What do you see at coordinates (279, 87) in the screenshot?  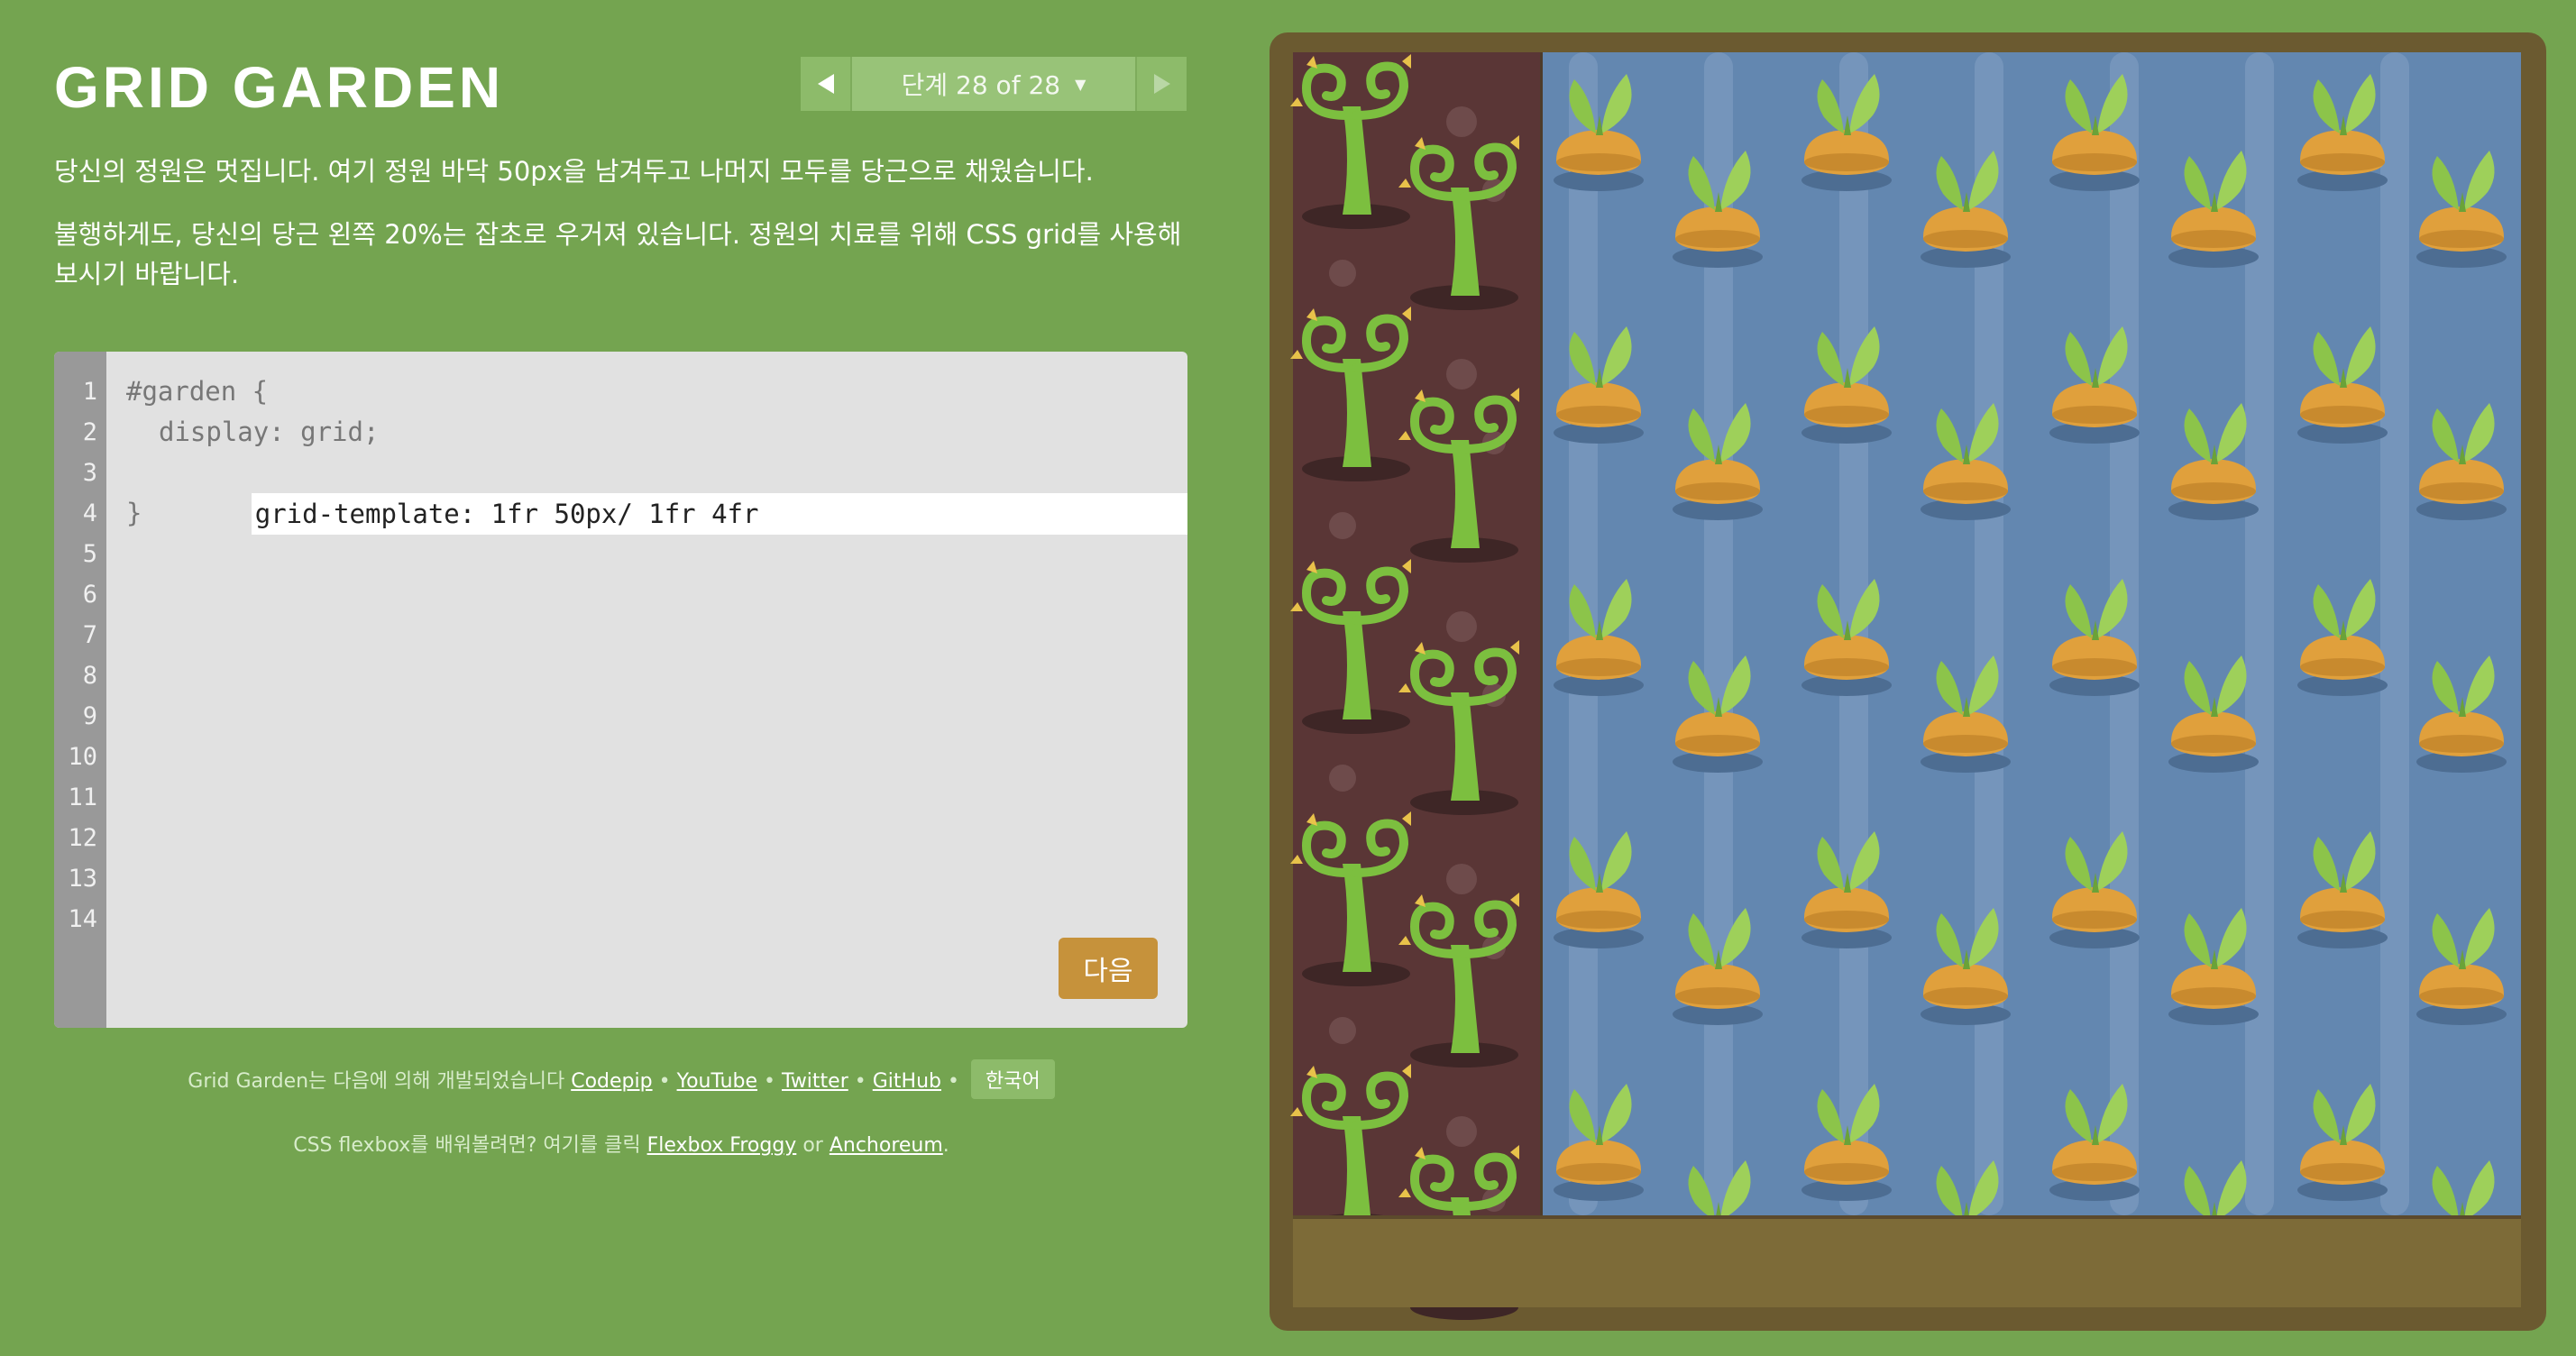 I see `game-title: GRID GARDEN` at bounding box center [279, 87].